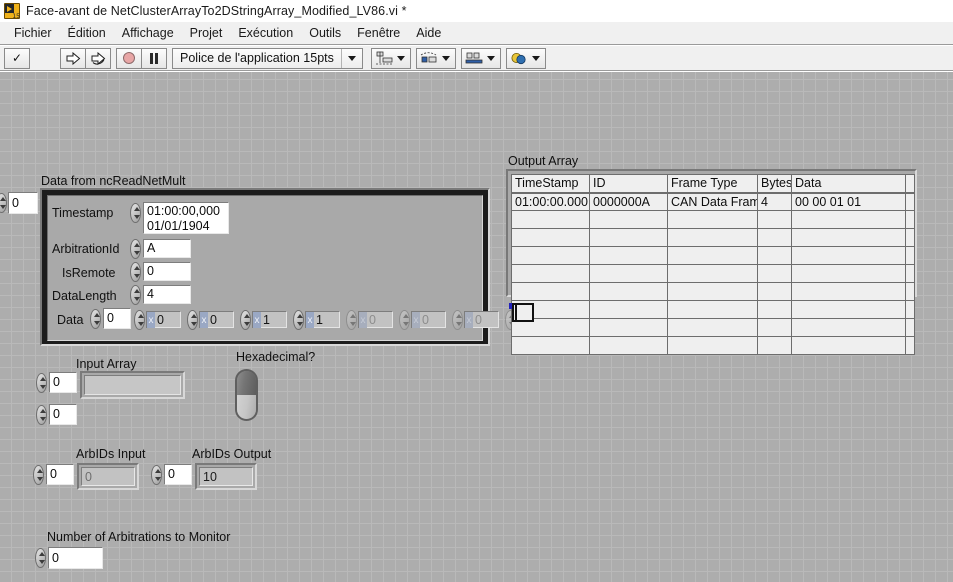  I want to click on num-arbitrations-field: 0, so click(75, 558).